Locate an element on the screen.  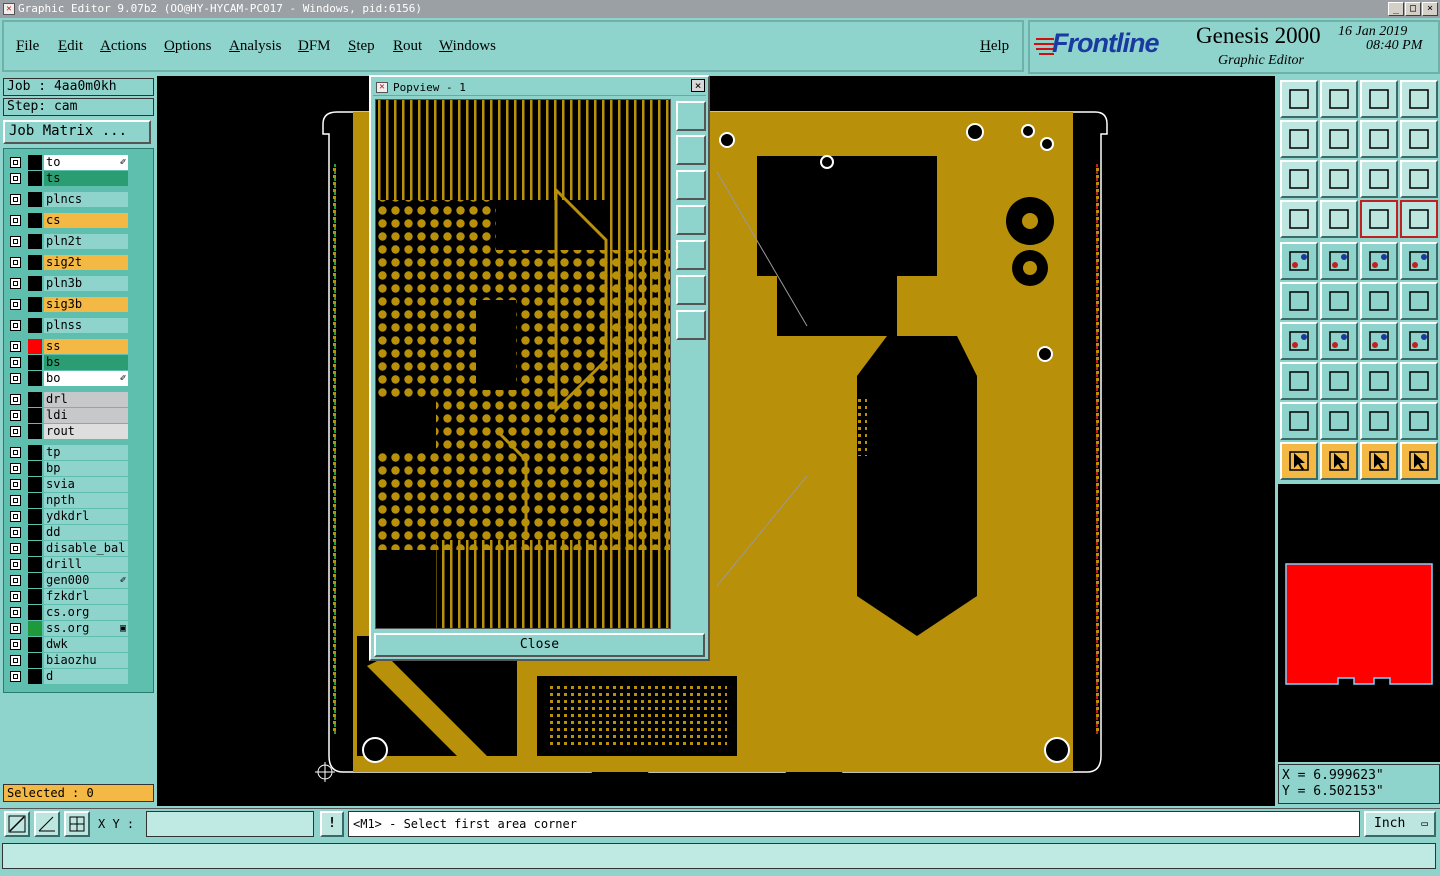
layer-row-sig2t: sig2t is located at coordinates (68, 262).